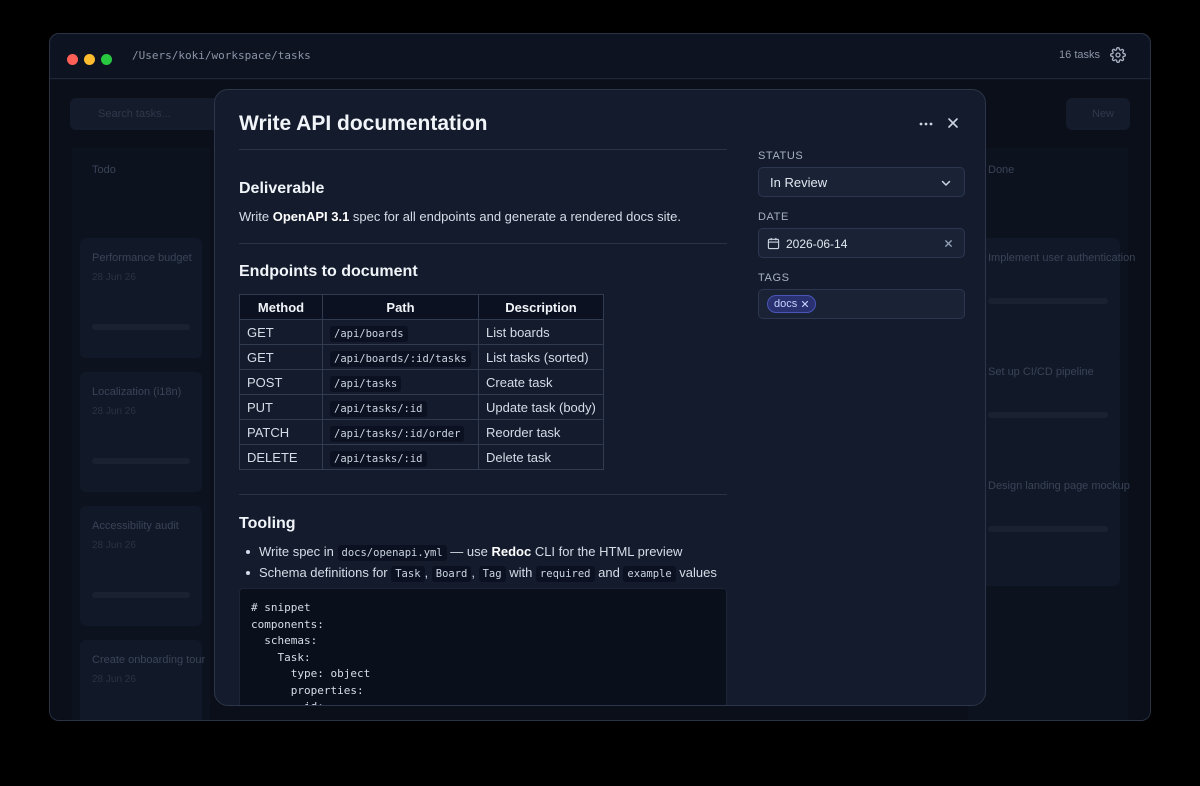 This screenshot has width=1200, height=786. Describe the element at coordinates (781, 156) in the screenshot. I see `status-label: STATUS` at that location.